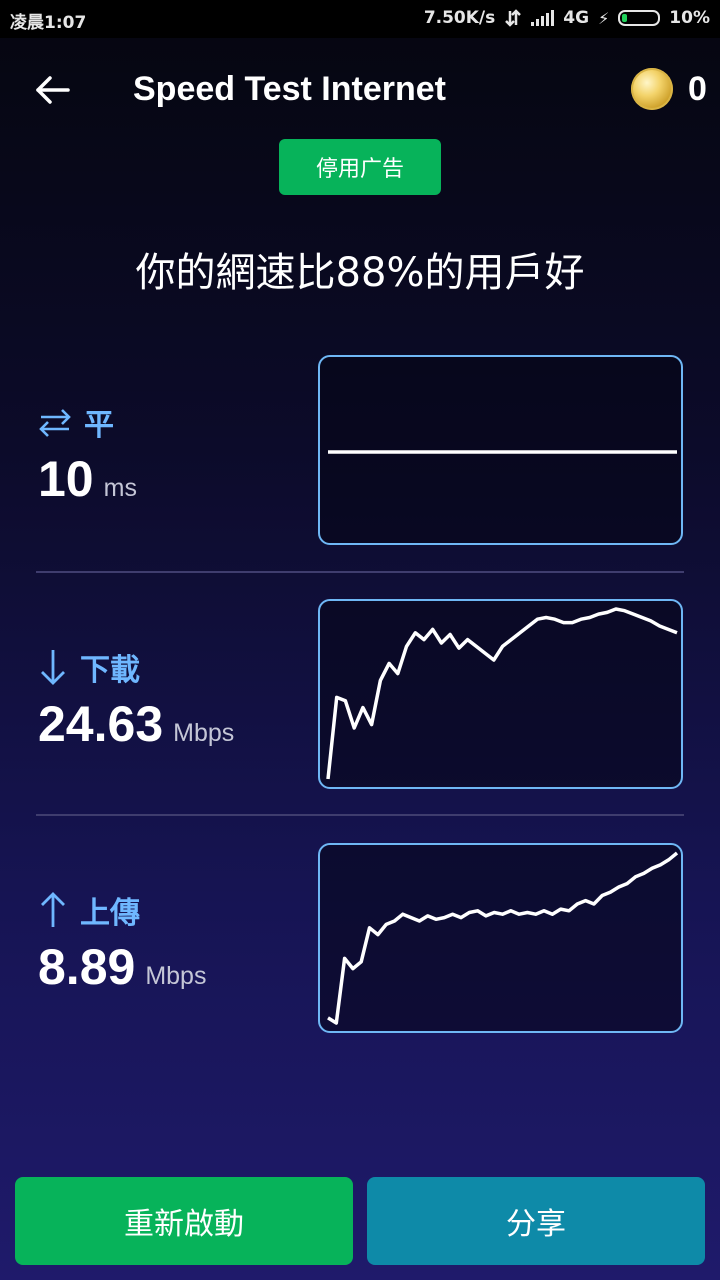 This screenshot has width=720, height=1280. I want to click on status-time: 凌晨1:07, so click(48, 23).